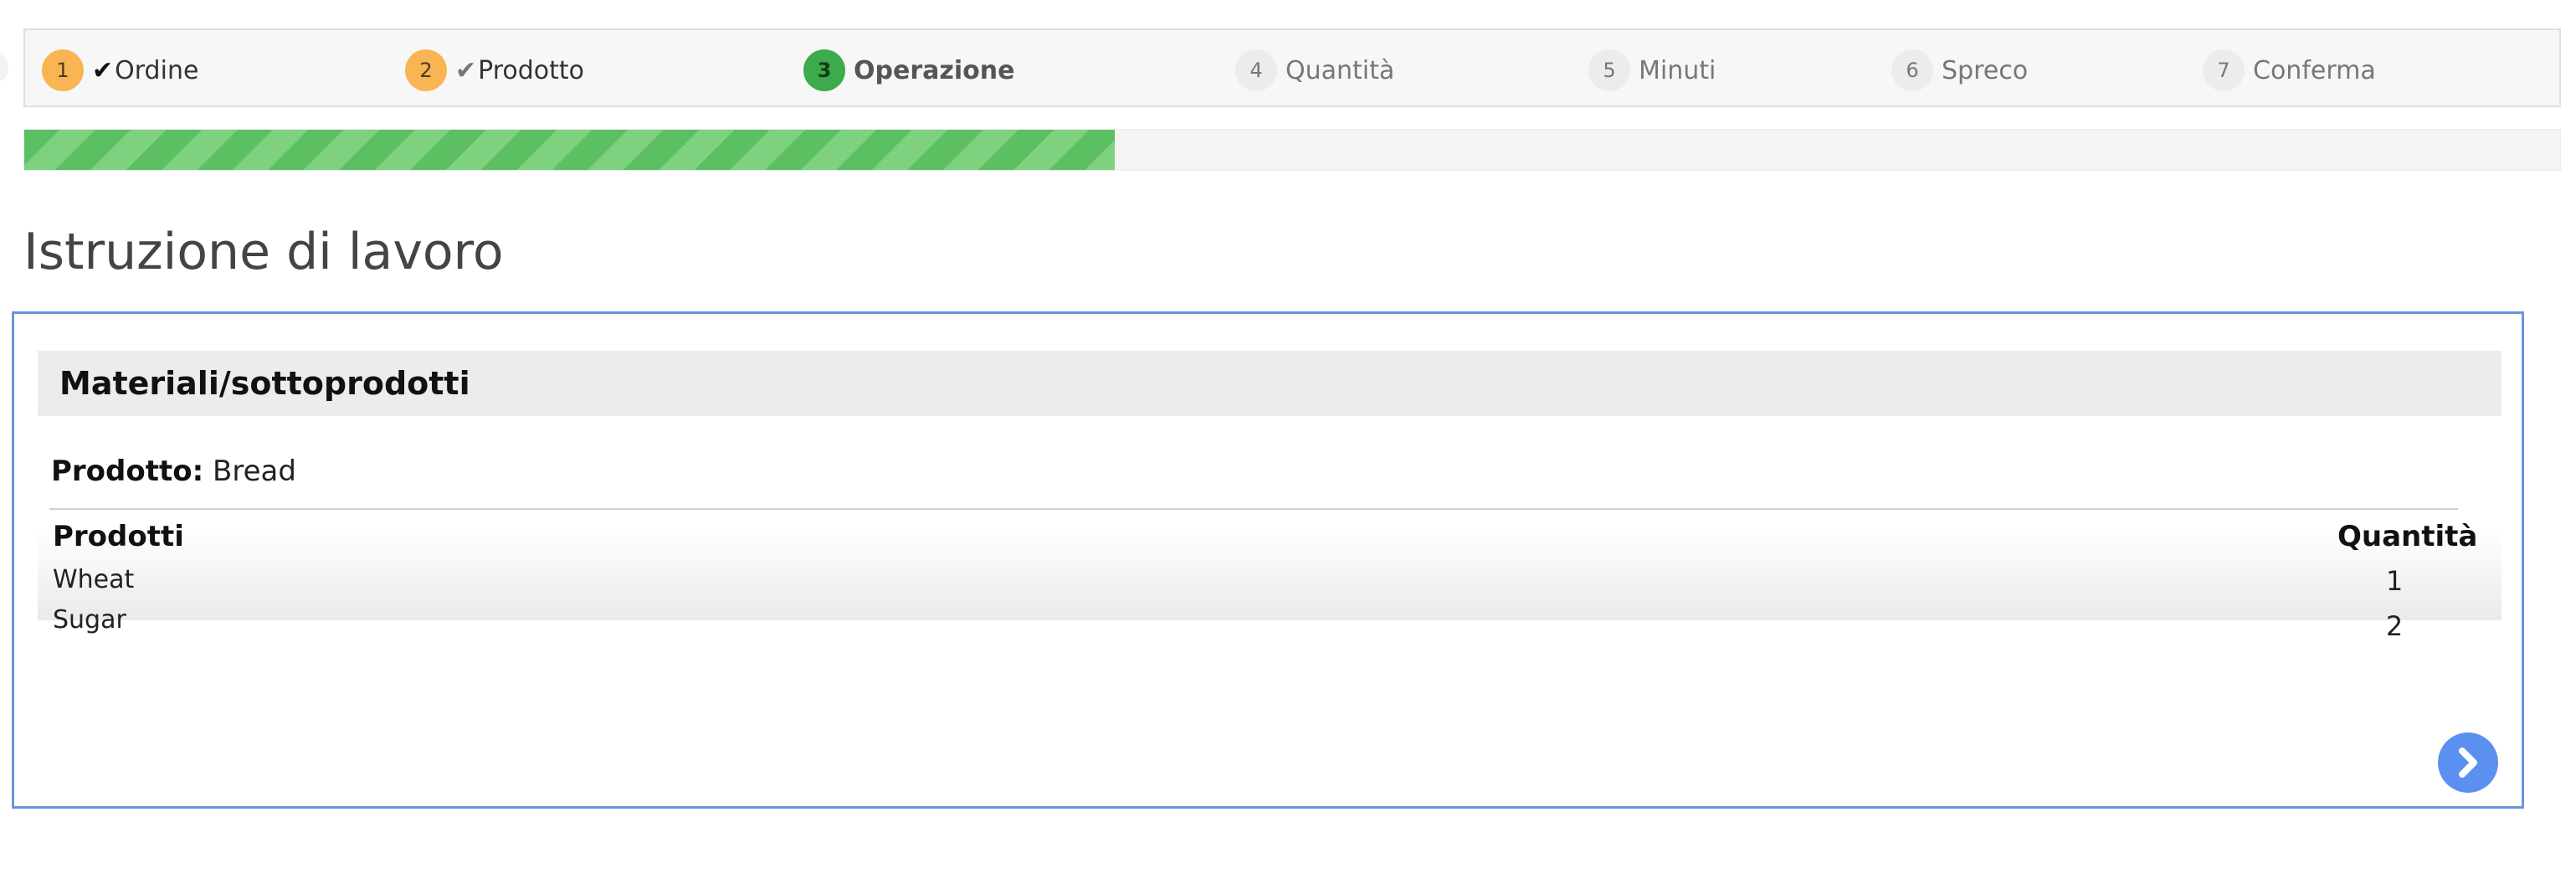  I want to click on chevron-right-icon, so click(2468, 763).